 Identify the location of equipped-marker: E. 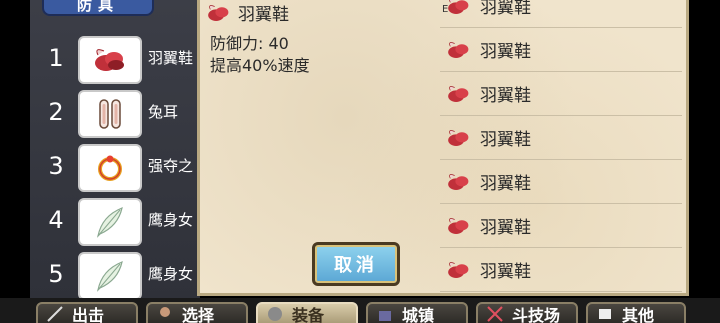
(445, 9).